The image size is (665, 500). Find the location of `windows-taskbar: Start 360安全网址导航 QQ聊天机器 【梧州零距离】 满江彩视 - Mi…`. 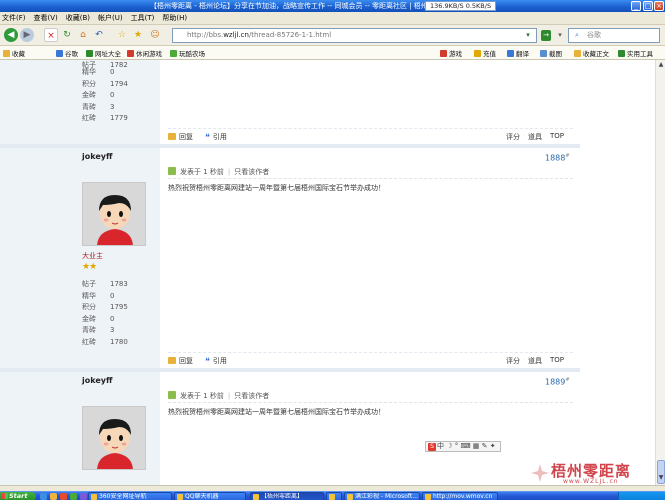

windows-taskbar: Start 360安全网址导航 QQ聊天机器 【梧州零距离】 满江彩视 - Mi… is located at coordinates (332, 495).